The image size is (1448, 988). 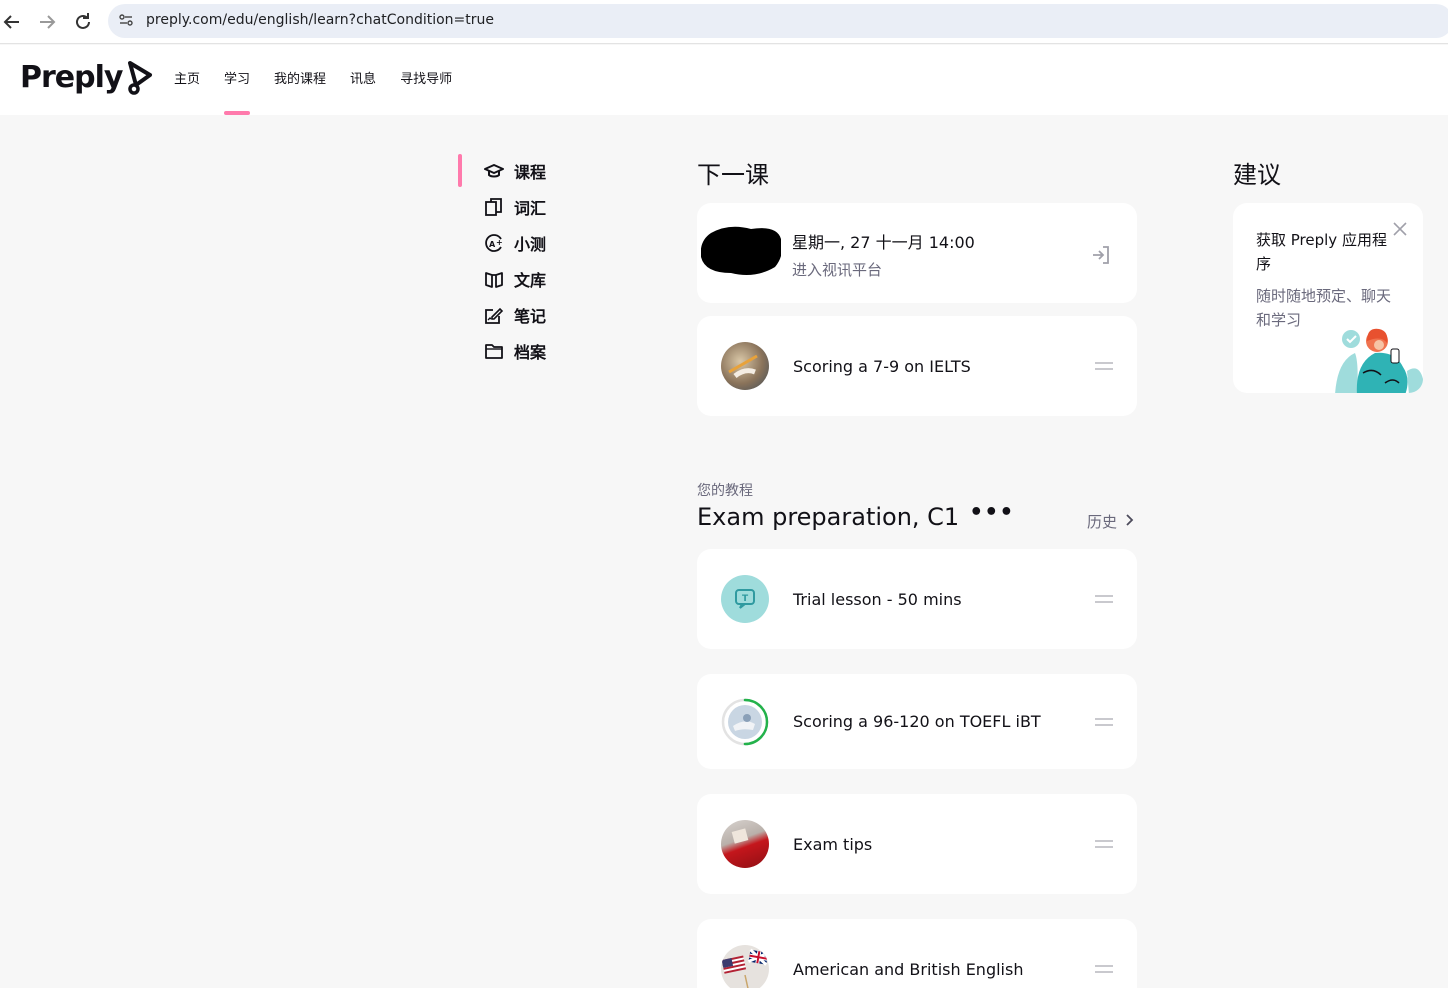 I want to click on app-promo-card: 获取 Preply 应用程序 随时随地预定、聊天和学习, so click(x=1328, y=298).